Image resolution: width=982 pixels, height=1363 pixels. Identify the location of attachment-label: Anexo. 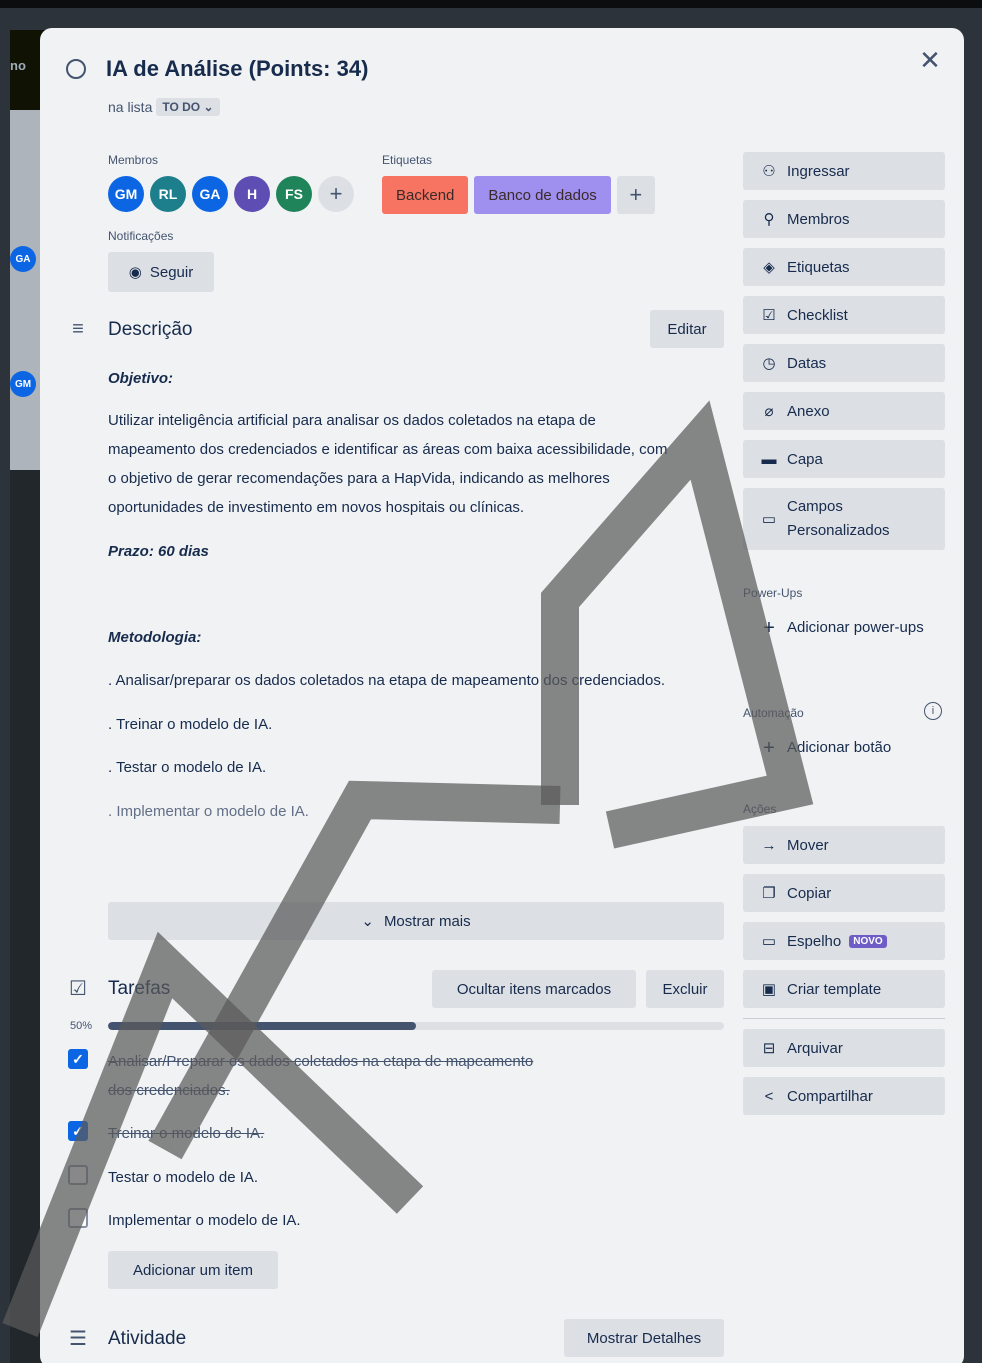
(808, 411).